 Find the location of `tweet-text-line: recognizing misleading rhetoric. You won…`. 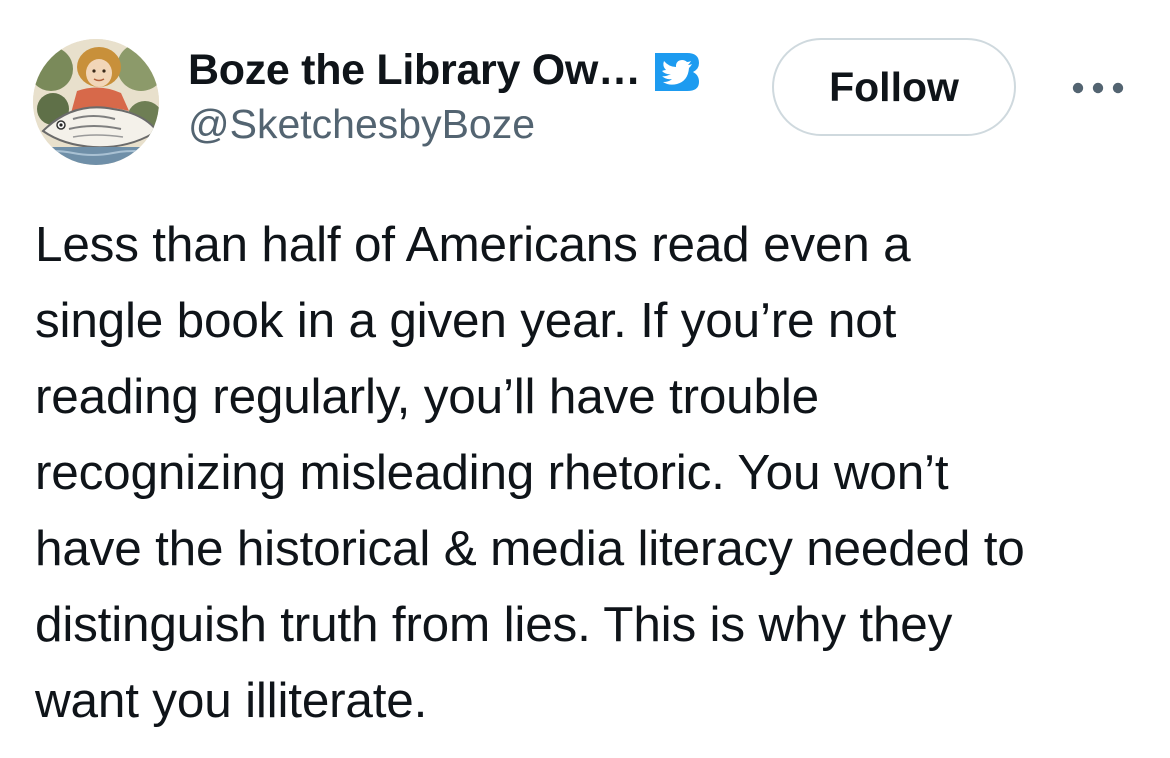

tweet-text-line: recognizing misleading rhetoric. You won… is located at coordinates (492, 472).